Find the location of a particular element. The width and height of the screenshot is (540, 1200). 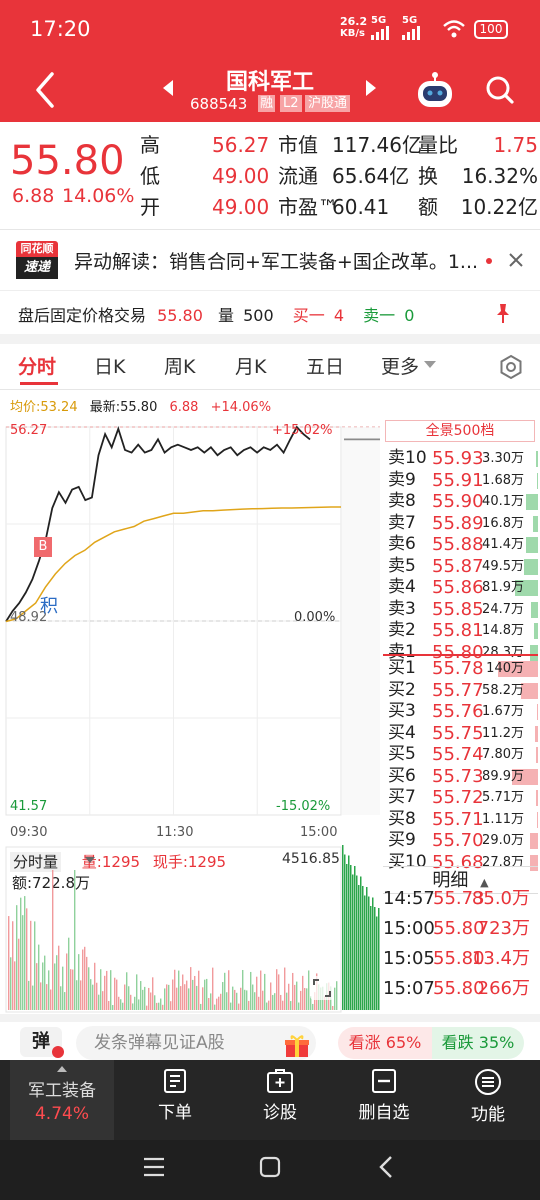

after-hours-sell: 0 is located at coordinates (409, 315).